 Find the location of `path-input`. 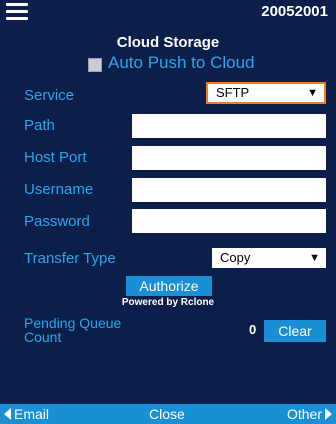

path-input is located at coordinates (229, 126).